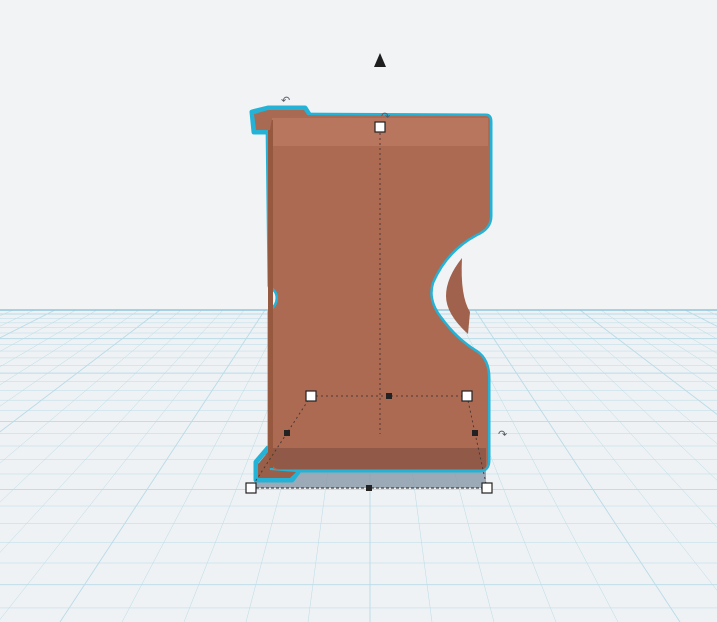 The width and height of the screenshot is (717, 622). What do you see at coordinates (389, 396) in the screenshot?
I see `back-edge-handle` at bounding box center [389, 396].